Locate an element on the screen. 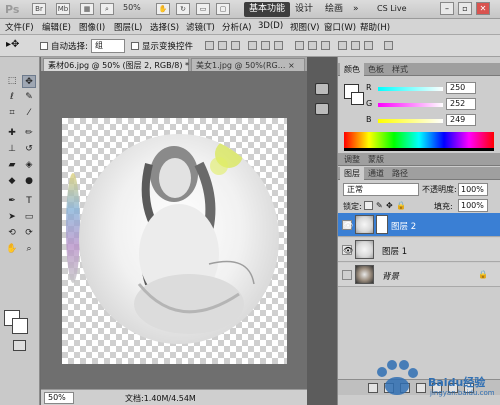 The image size is (500, 405). lock-pixels-icon: ✎ is located at coordinates (379, 205).